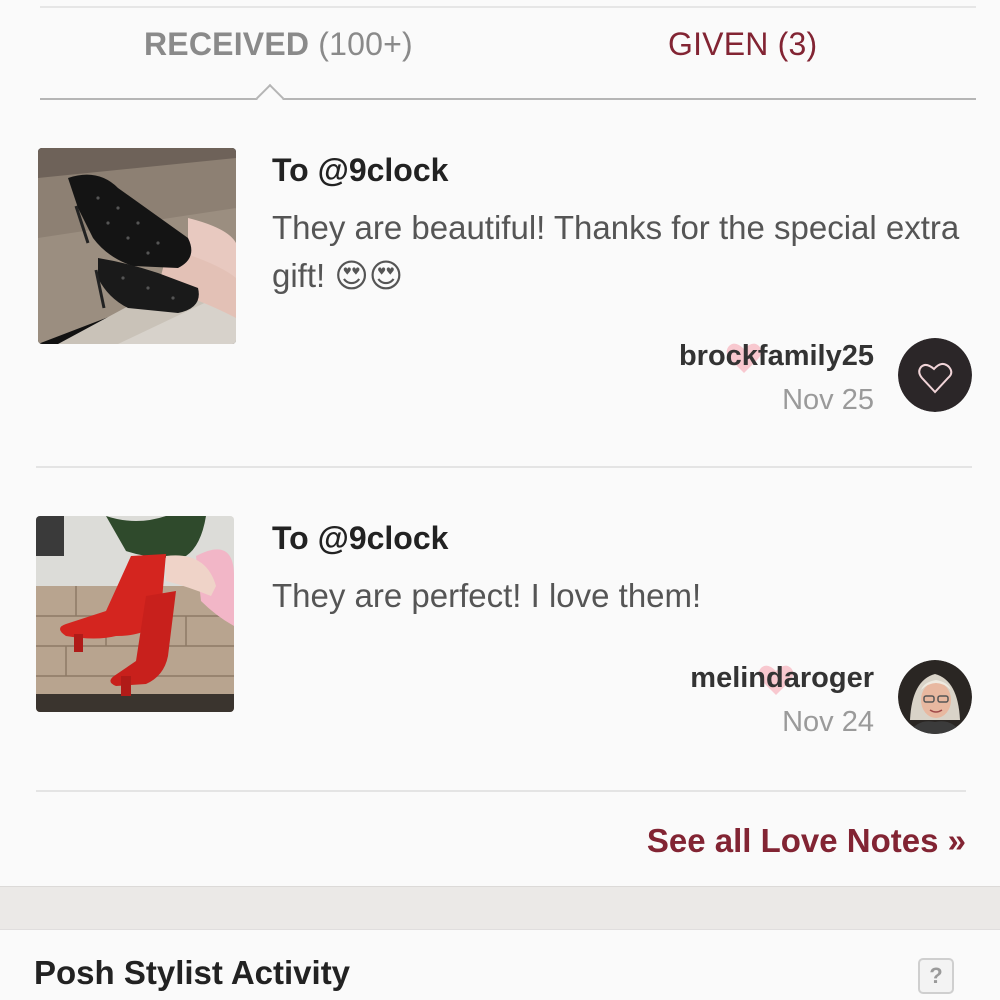 The width and height of the screenshot is (1000, 1000). Describe the element at coordinates (782, 678) in the screenshot. I see `author-username: melindaroger` at that location.